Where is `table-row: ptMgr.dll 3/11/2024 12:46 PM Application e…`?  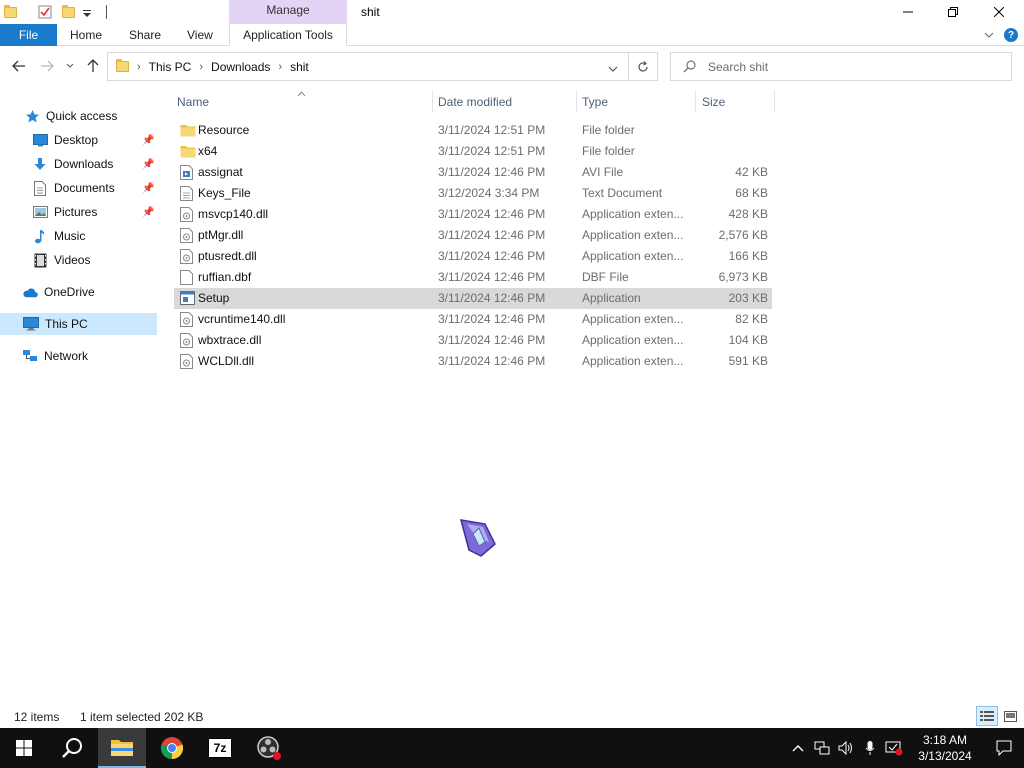 table-row: ptMgr.dll 3/11/2024 12:46 PM Application e… is located at coordinates (473, 235).